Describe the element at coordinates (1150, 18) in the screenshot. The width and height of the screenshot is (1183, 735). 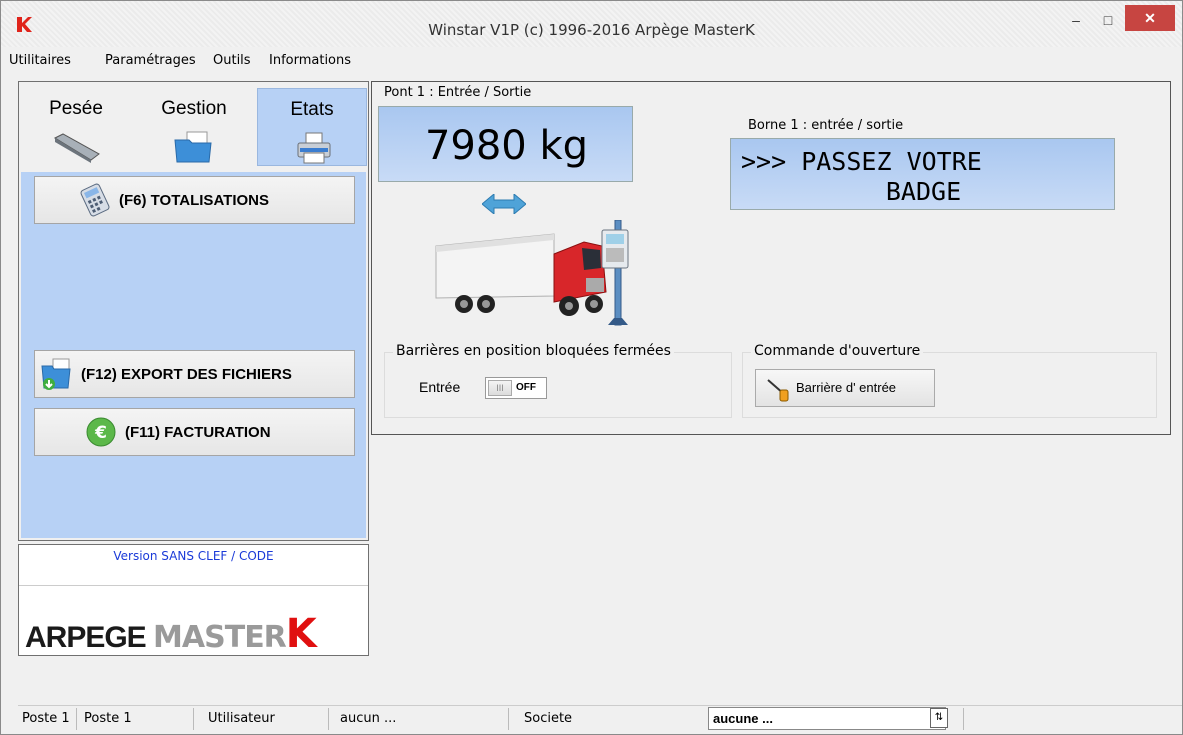
I see `close-button: ✕` at that location.